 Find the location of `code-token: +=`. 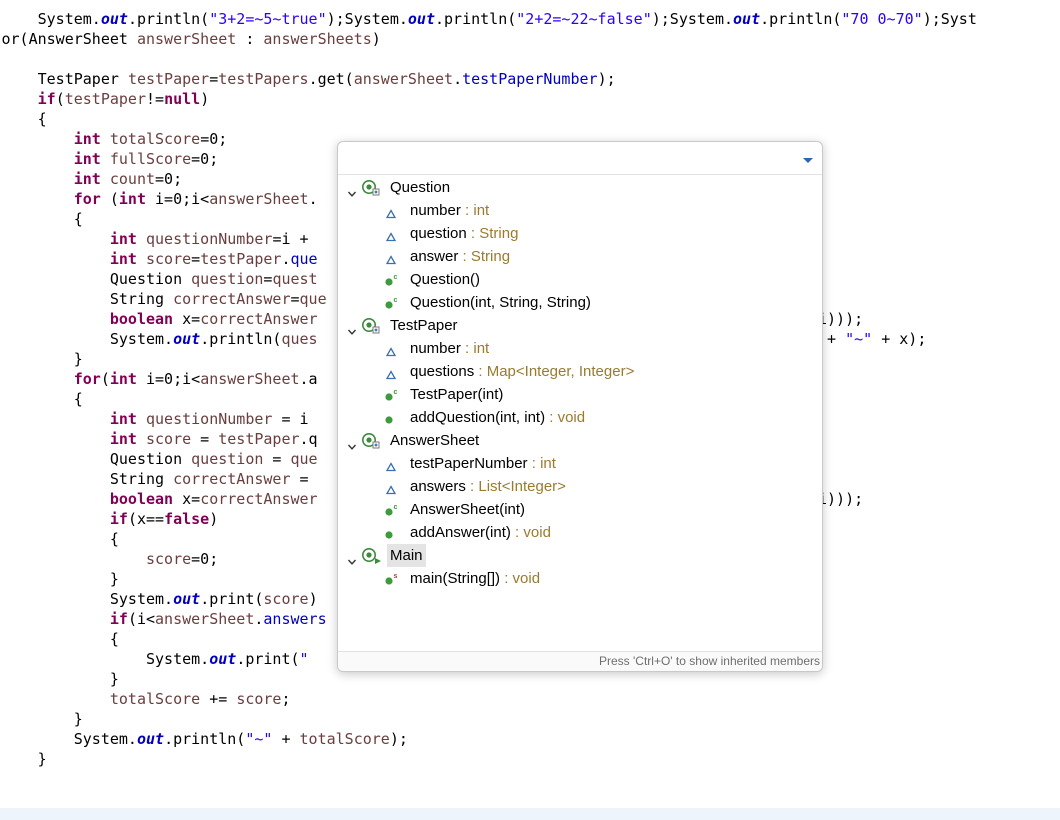

code-token: += is located at coordinates (218, 699).